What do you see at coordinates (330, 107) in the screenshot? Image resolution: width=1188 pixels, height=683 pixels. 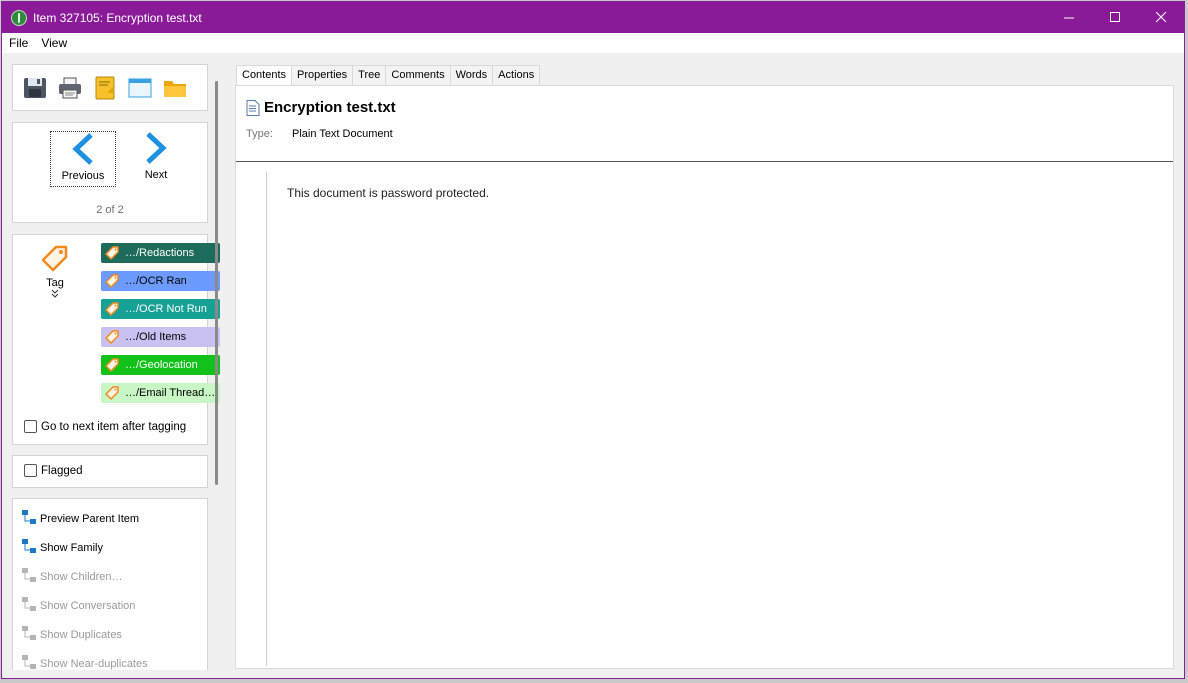 I see `document-title: Encryption test.txt` at bounding box center [330, 107].